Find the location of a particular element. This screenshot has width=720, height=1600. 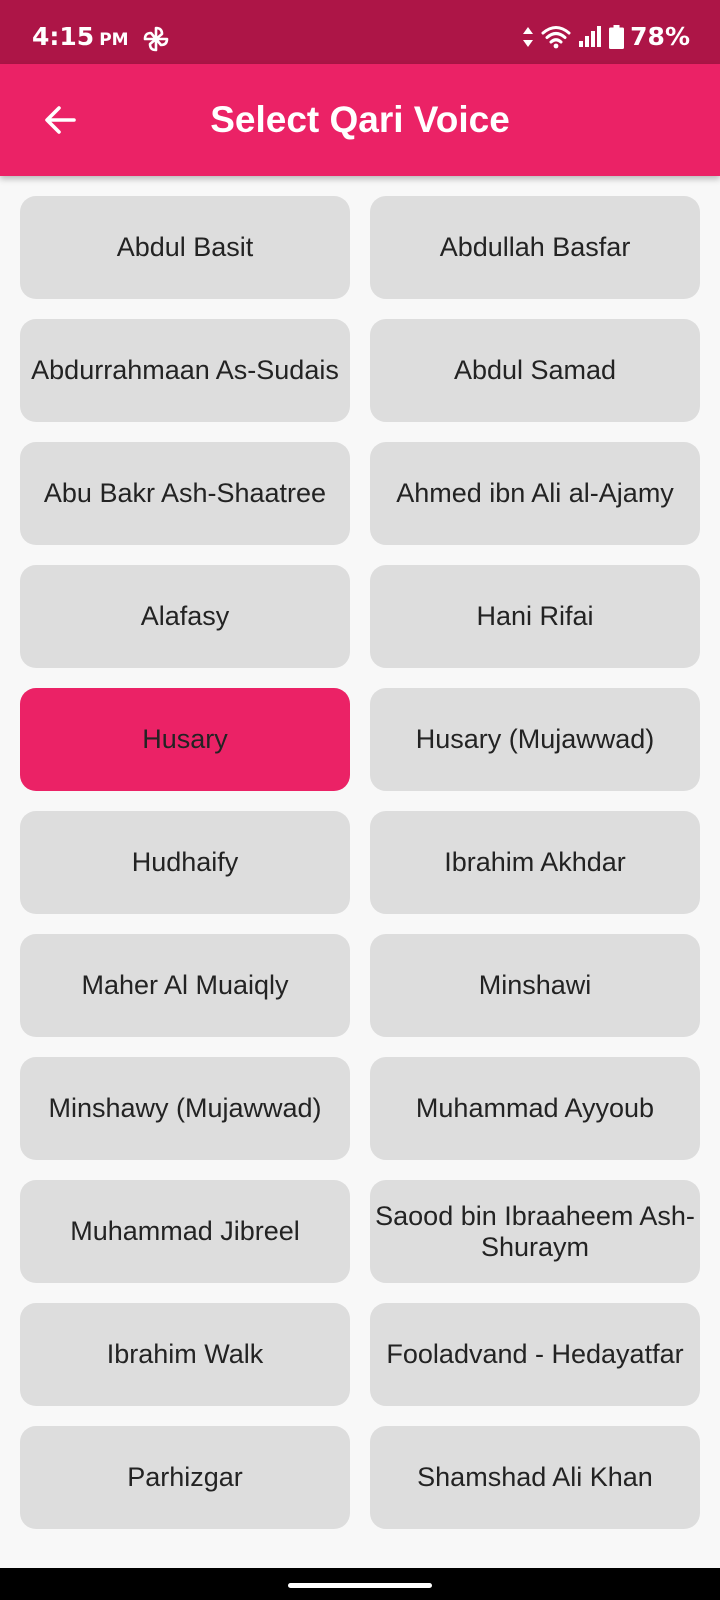

clock-ampm: PM is located at coordinates (114, 40).